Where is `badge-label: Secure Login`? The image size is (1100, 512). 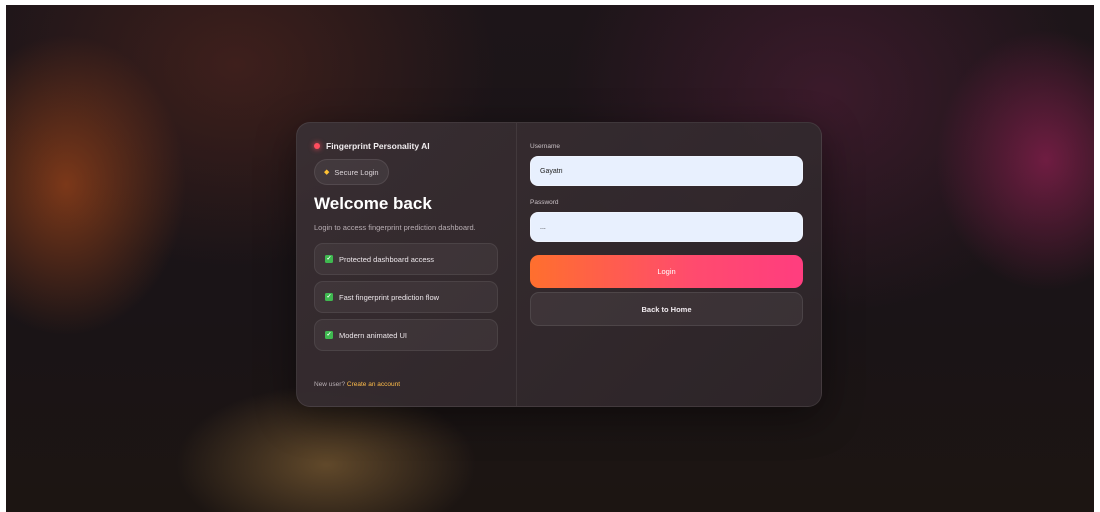 badge-label: Secure Login is located at coordinates (356, 172).